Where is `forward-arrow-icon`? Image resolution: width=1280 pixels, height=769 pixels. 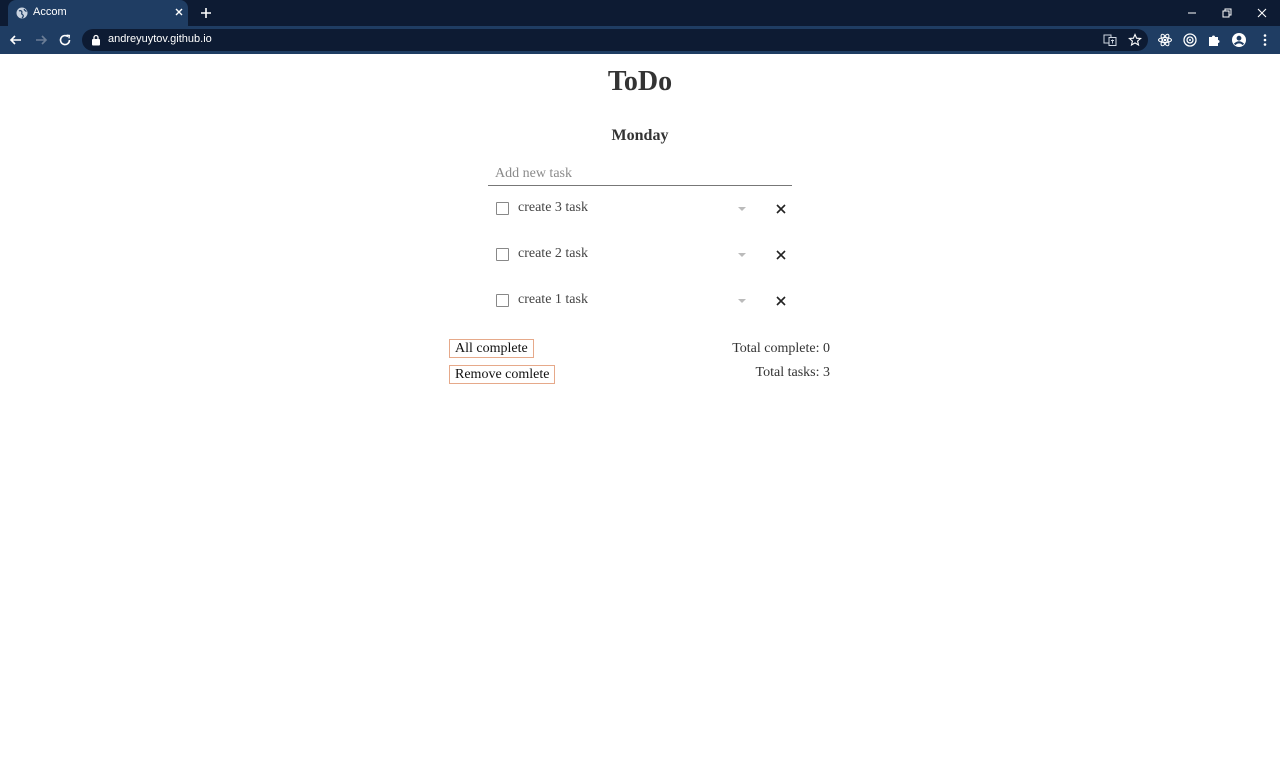
forward-arrow-icon is located at coordinates (41, 40).